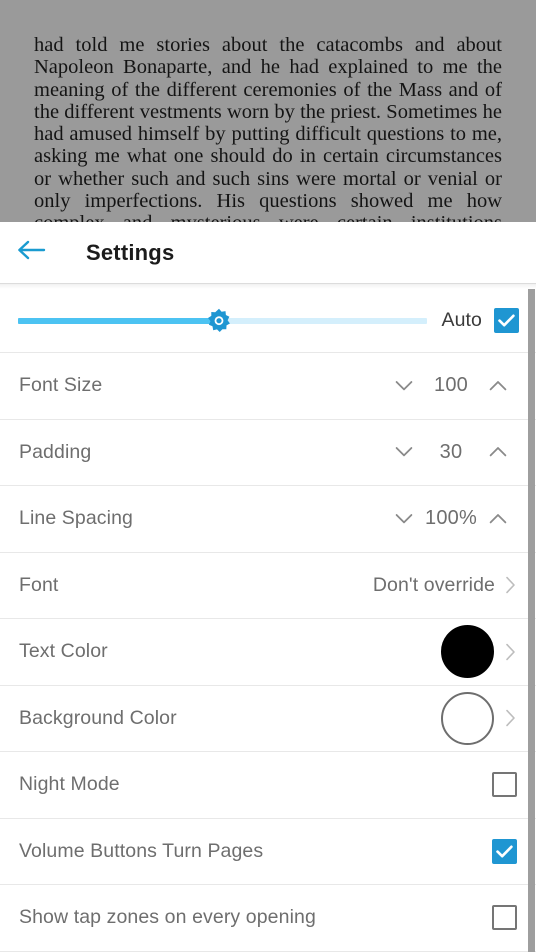 The image size is (536, 952). Describe the element at coordinates (268, 785) in the screenshot. I see `row-night-mode: Night Mode` at that location.